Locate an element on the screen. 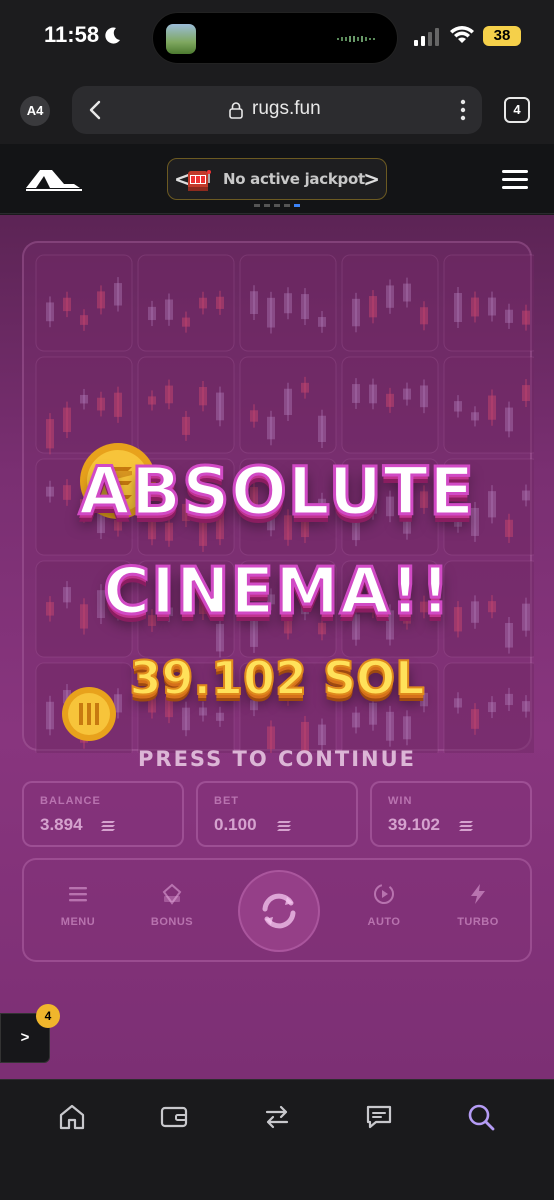 The image size is (554, 1200). jackpot-status: No active jackpot is located at coordinates (294, 179).